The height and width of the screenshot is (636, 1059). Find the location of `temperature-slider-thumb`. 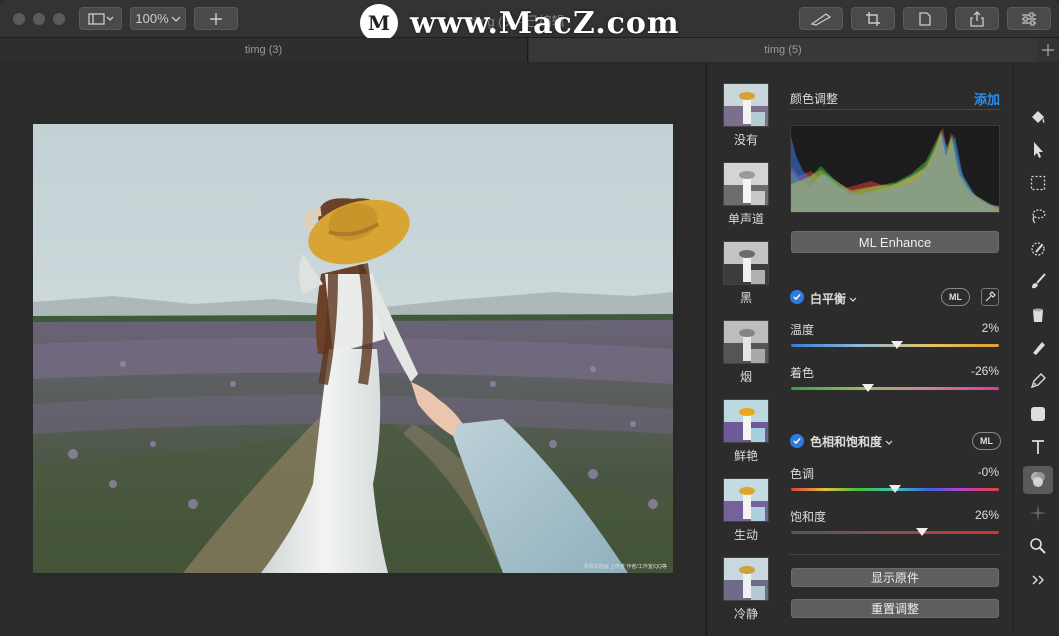

temperature-slider-thumb is located at coordinates (897, 345).